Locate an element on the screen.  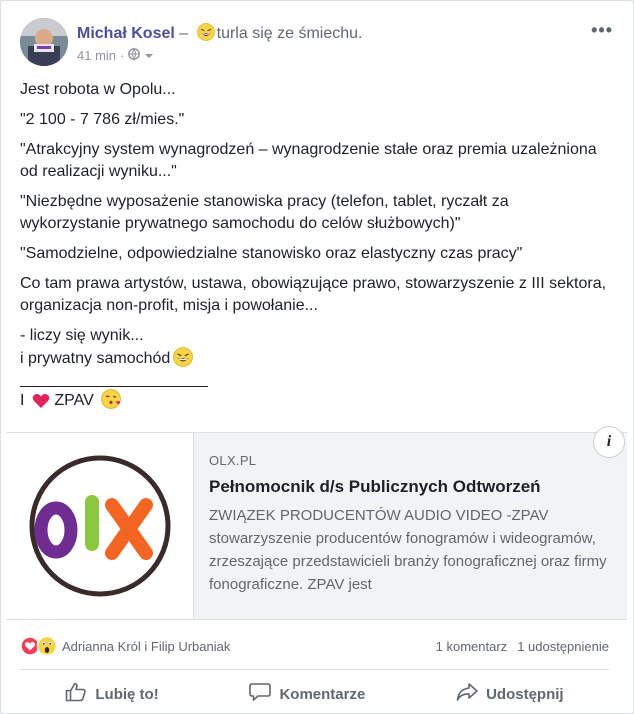
action-bar: Lubię to! Komentarze Udostępnij is located at coordinates (314, 694).